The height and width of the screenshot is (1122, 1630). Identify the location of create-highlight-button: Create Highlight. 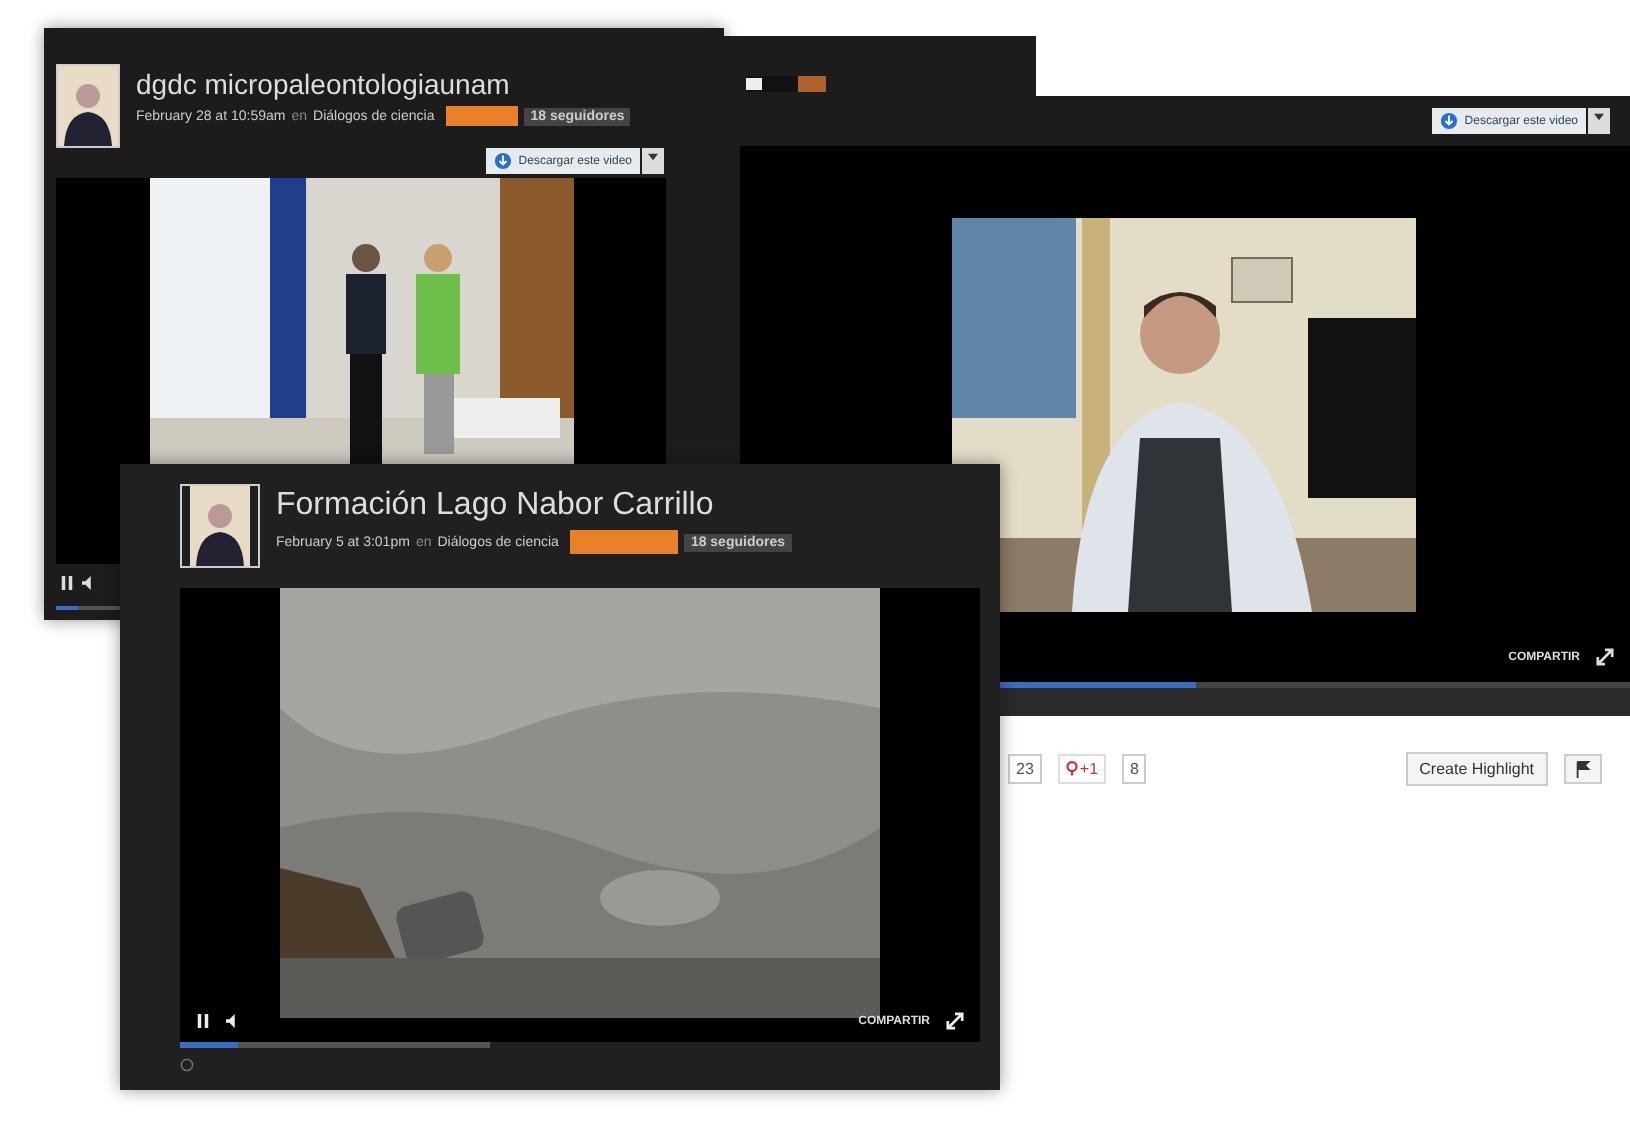
(1476, 768).